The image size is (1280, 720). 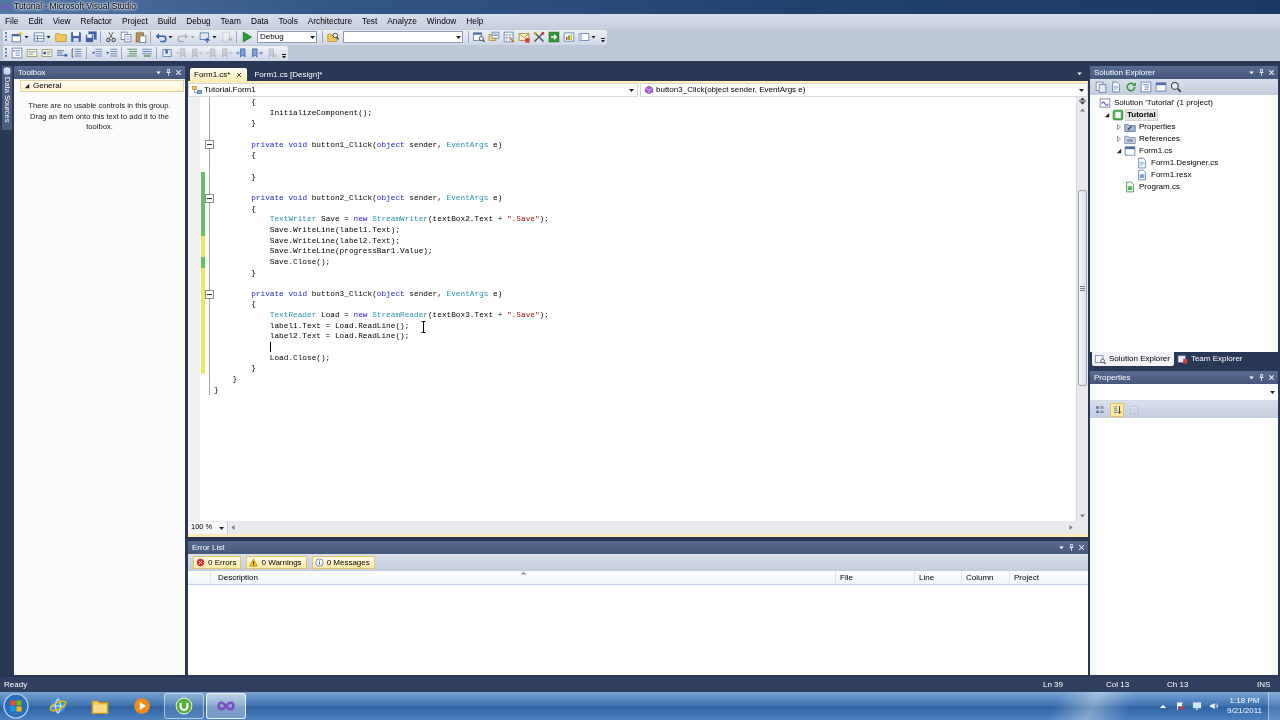 What do you see at coordinates (1214, 706) in the screenshot?
I see `speaker-icon` at bounding box center [1214, 706].